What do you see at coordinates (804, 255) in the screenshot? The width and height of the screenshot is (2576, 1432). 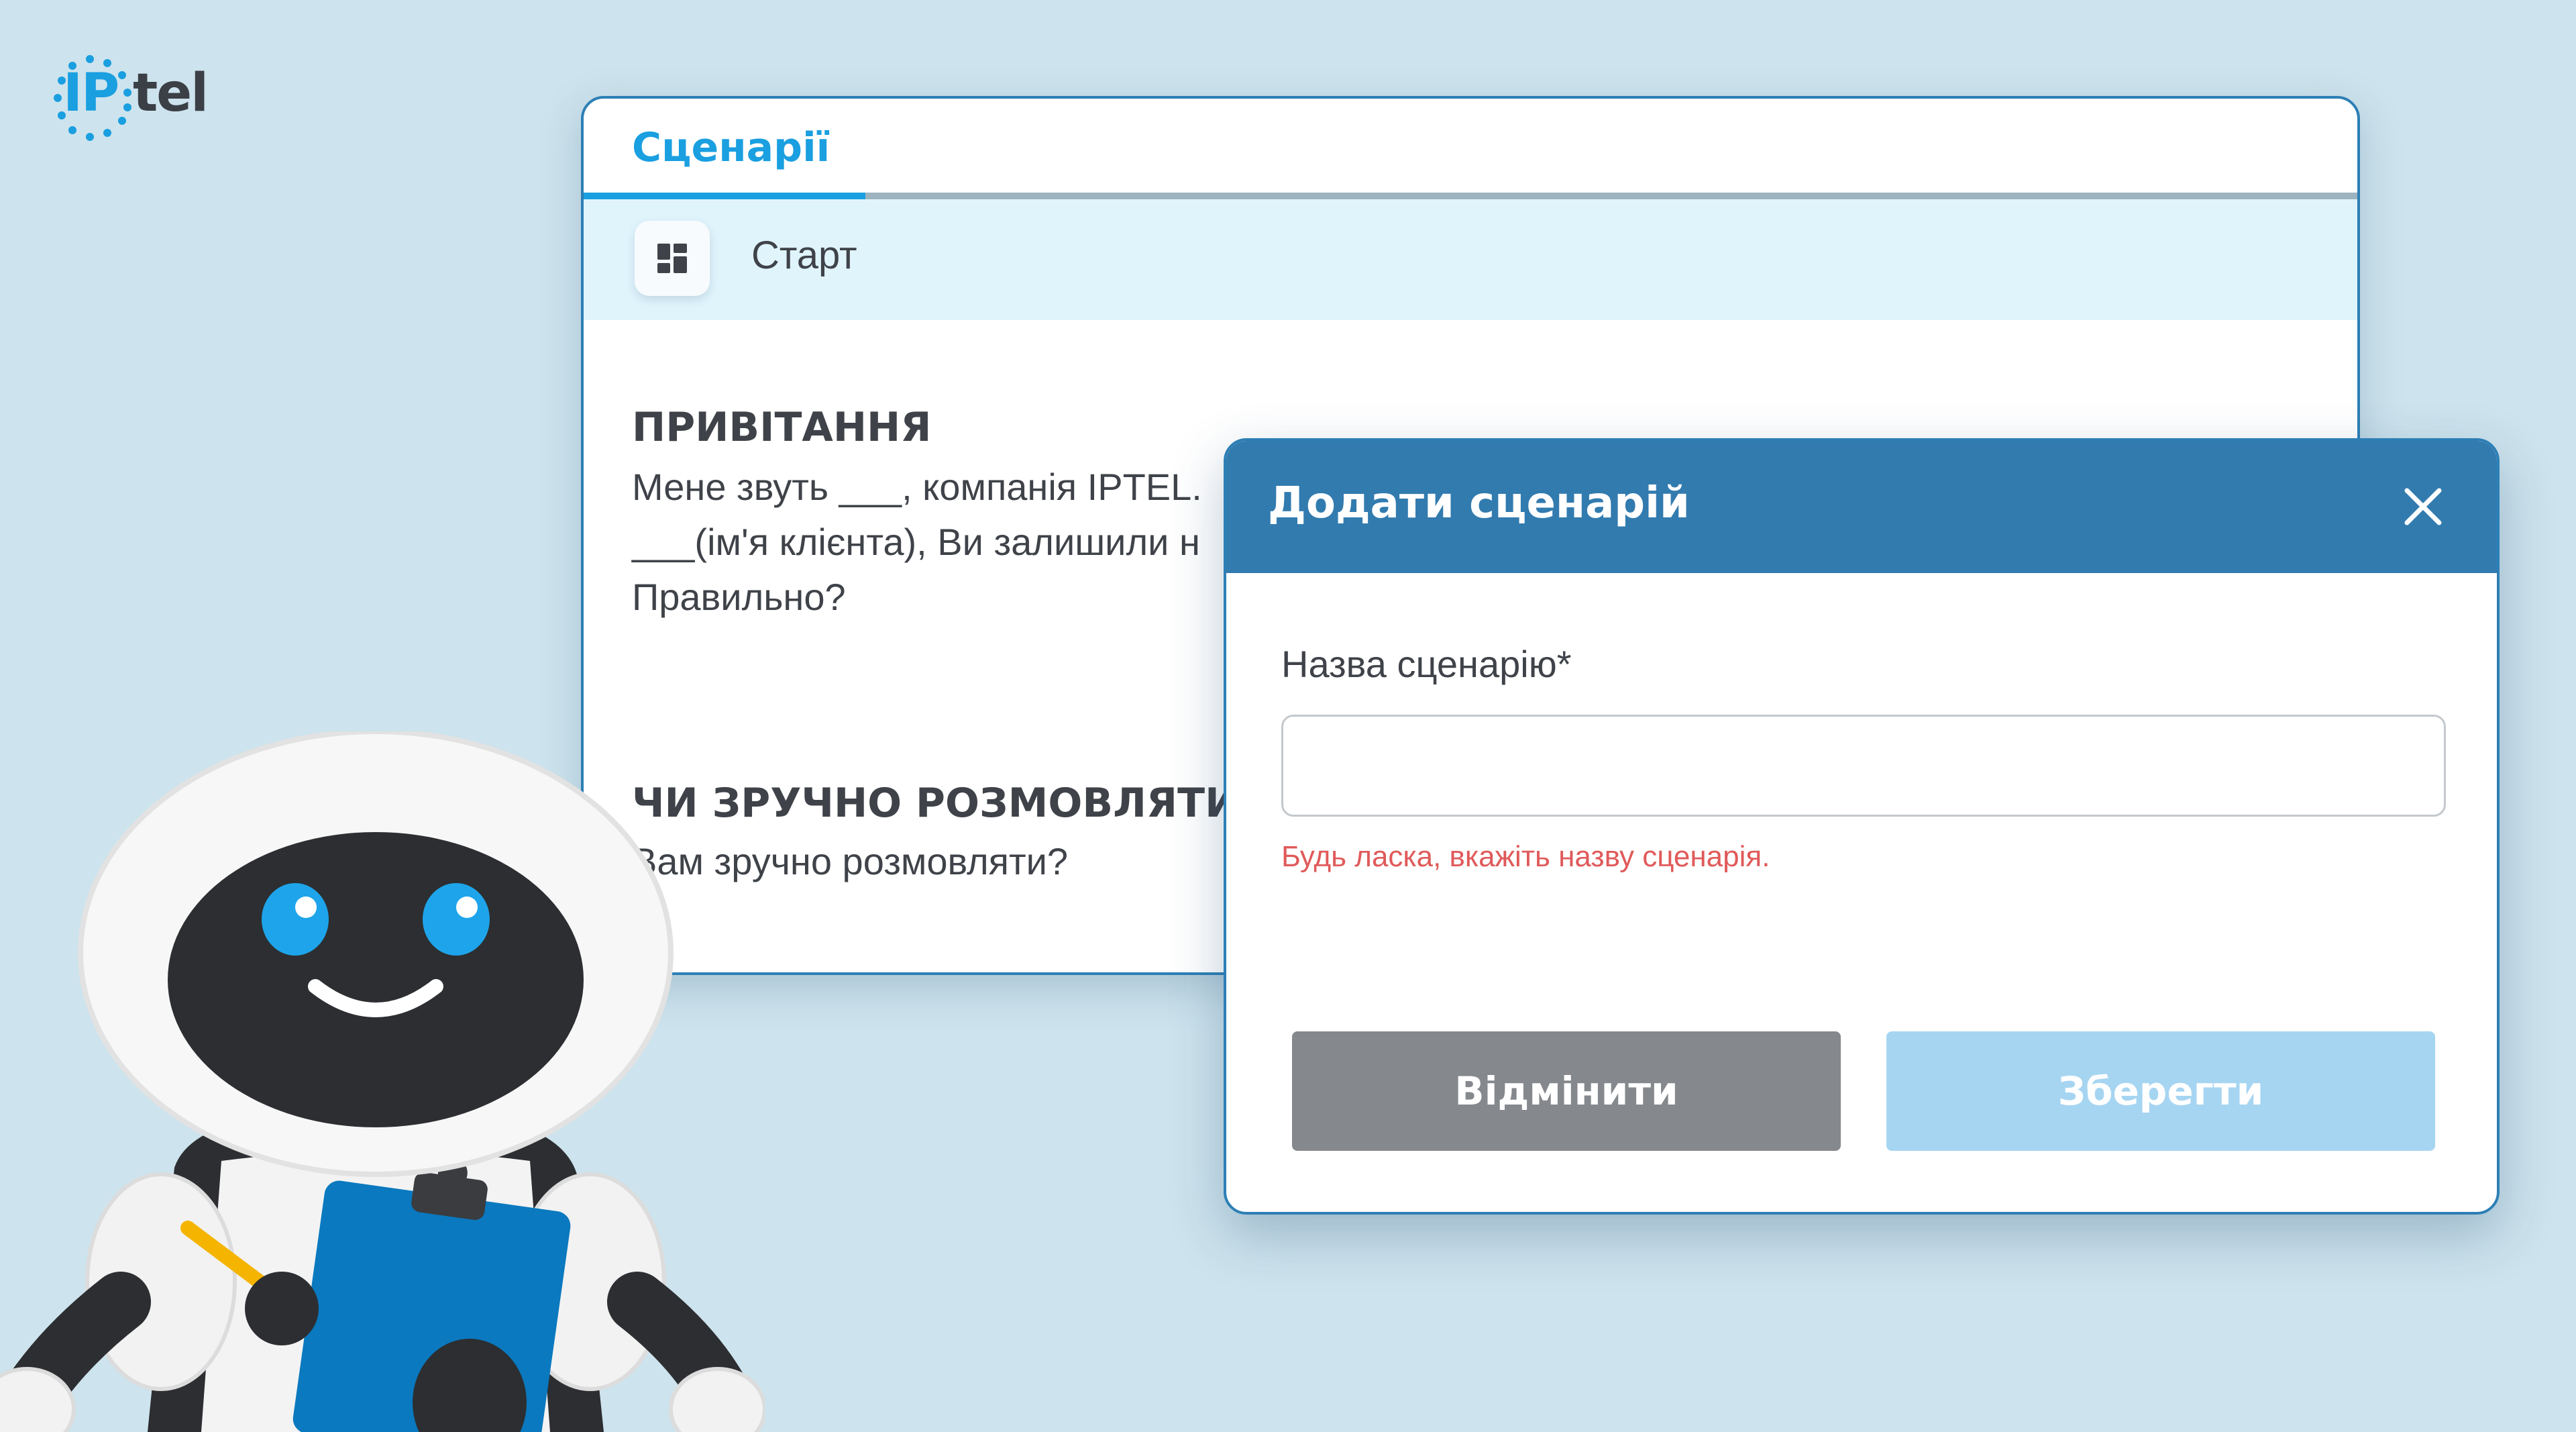 I see `start-label: Старт` at bounding box center [804, 255].